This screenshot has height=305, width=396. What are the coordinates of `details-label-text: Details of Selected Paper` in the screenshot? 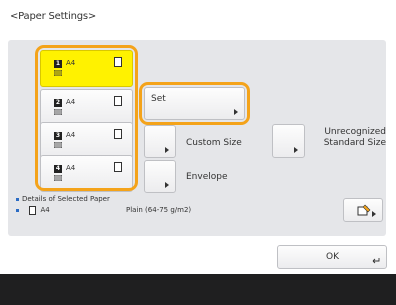 It's located at (66, 199).